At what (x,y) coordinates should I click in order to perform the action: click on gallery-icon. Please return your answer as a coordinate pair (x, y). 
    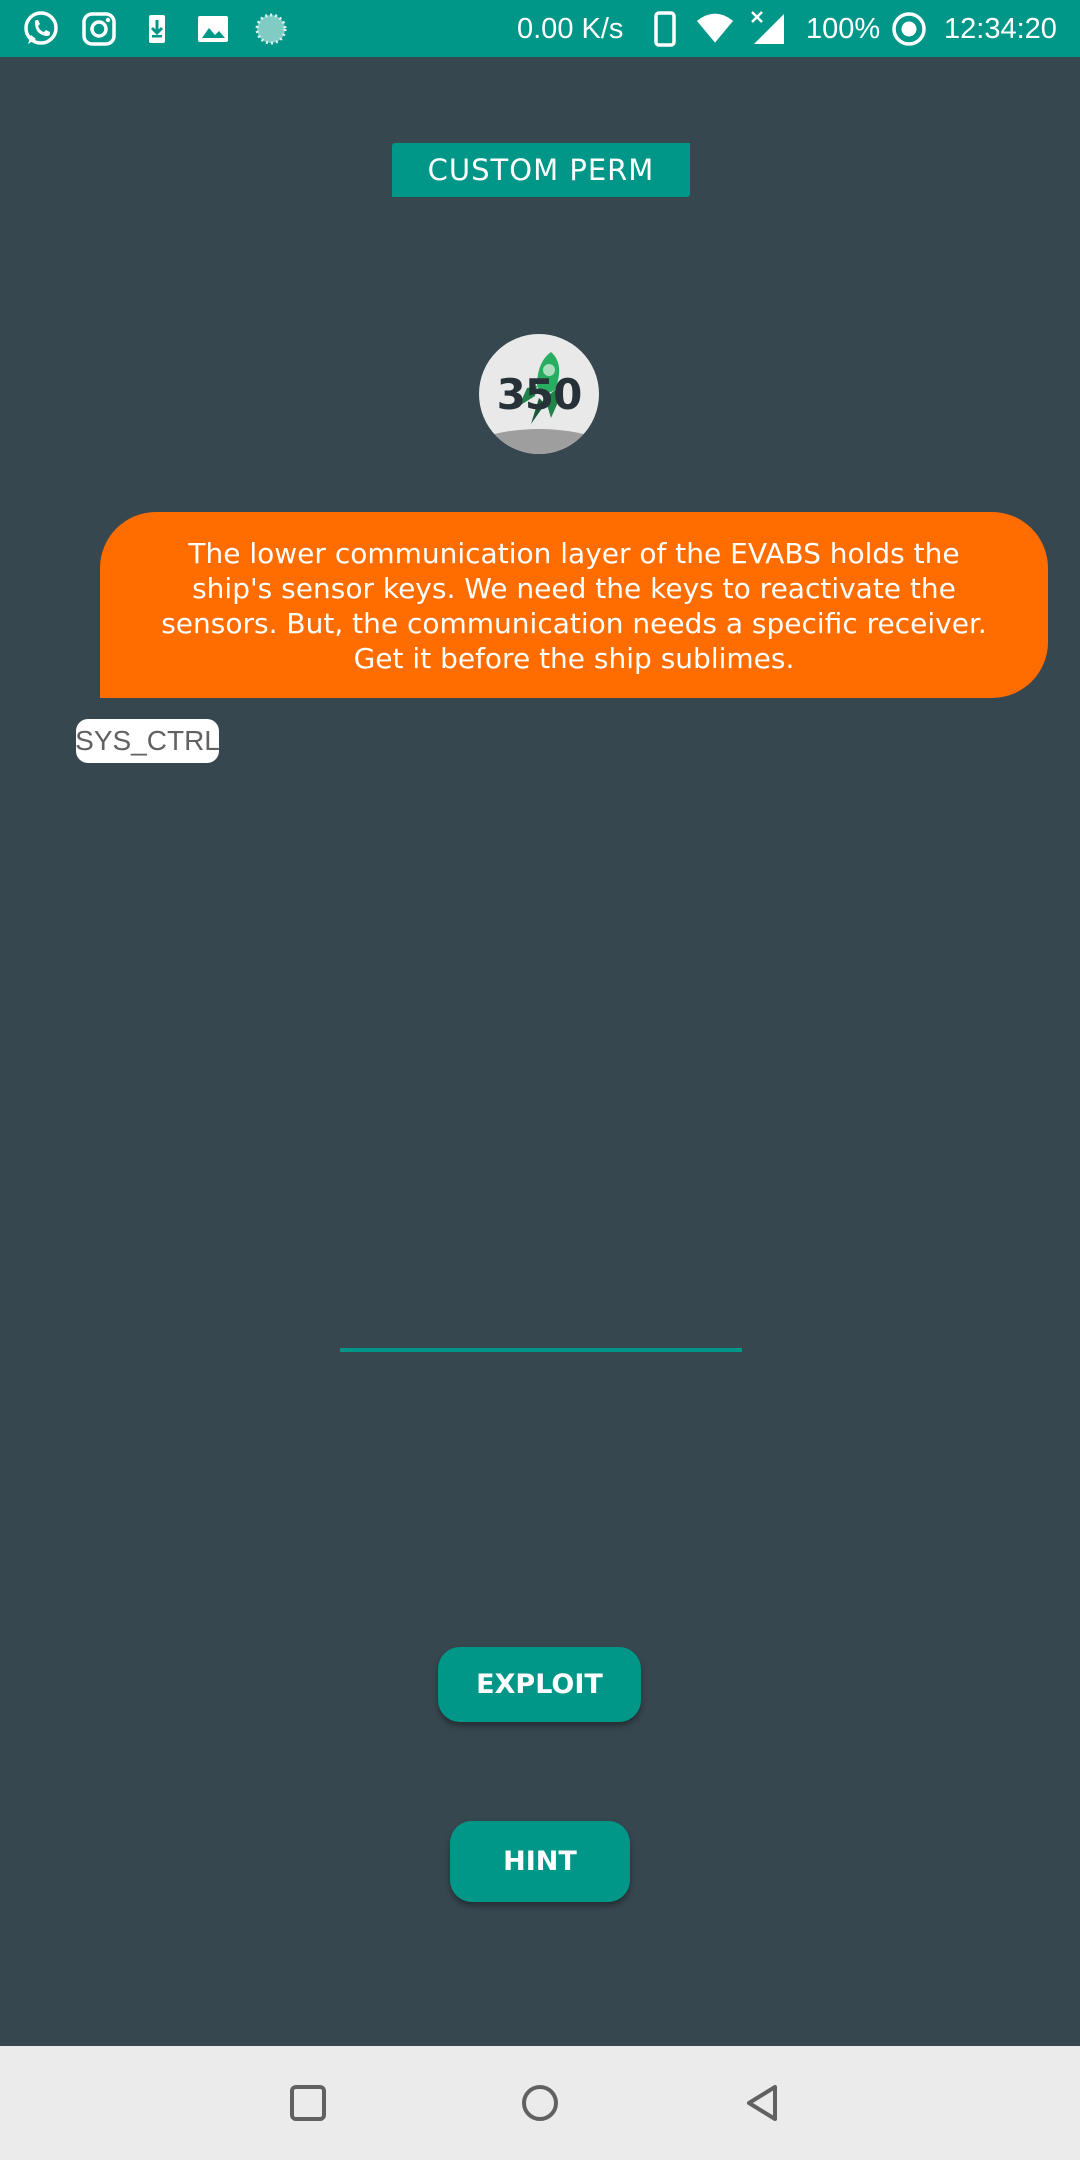
    Looking at the image, I should click on (213, 29).